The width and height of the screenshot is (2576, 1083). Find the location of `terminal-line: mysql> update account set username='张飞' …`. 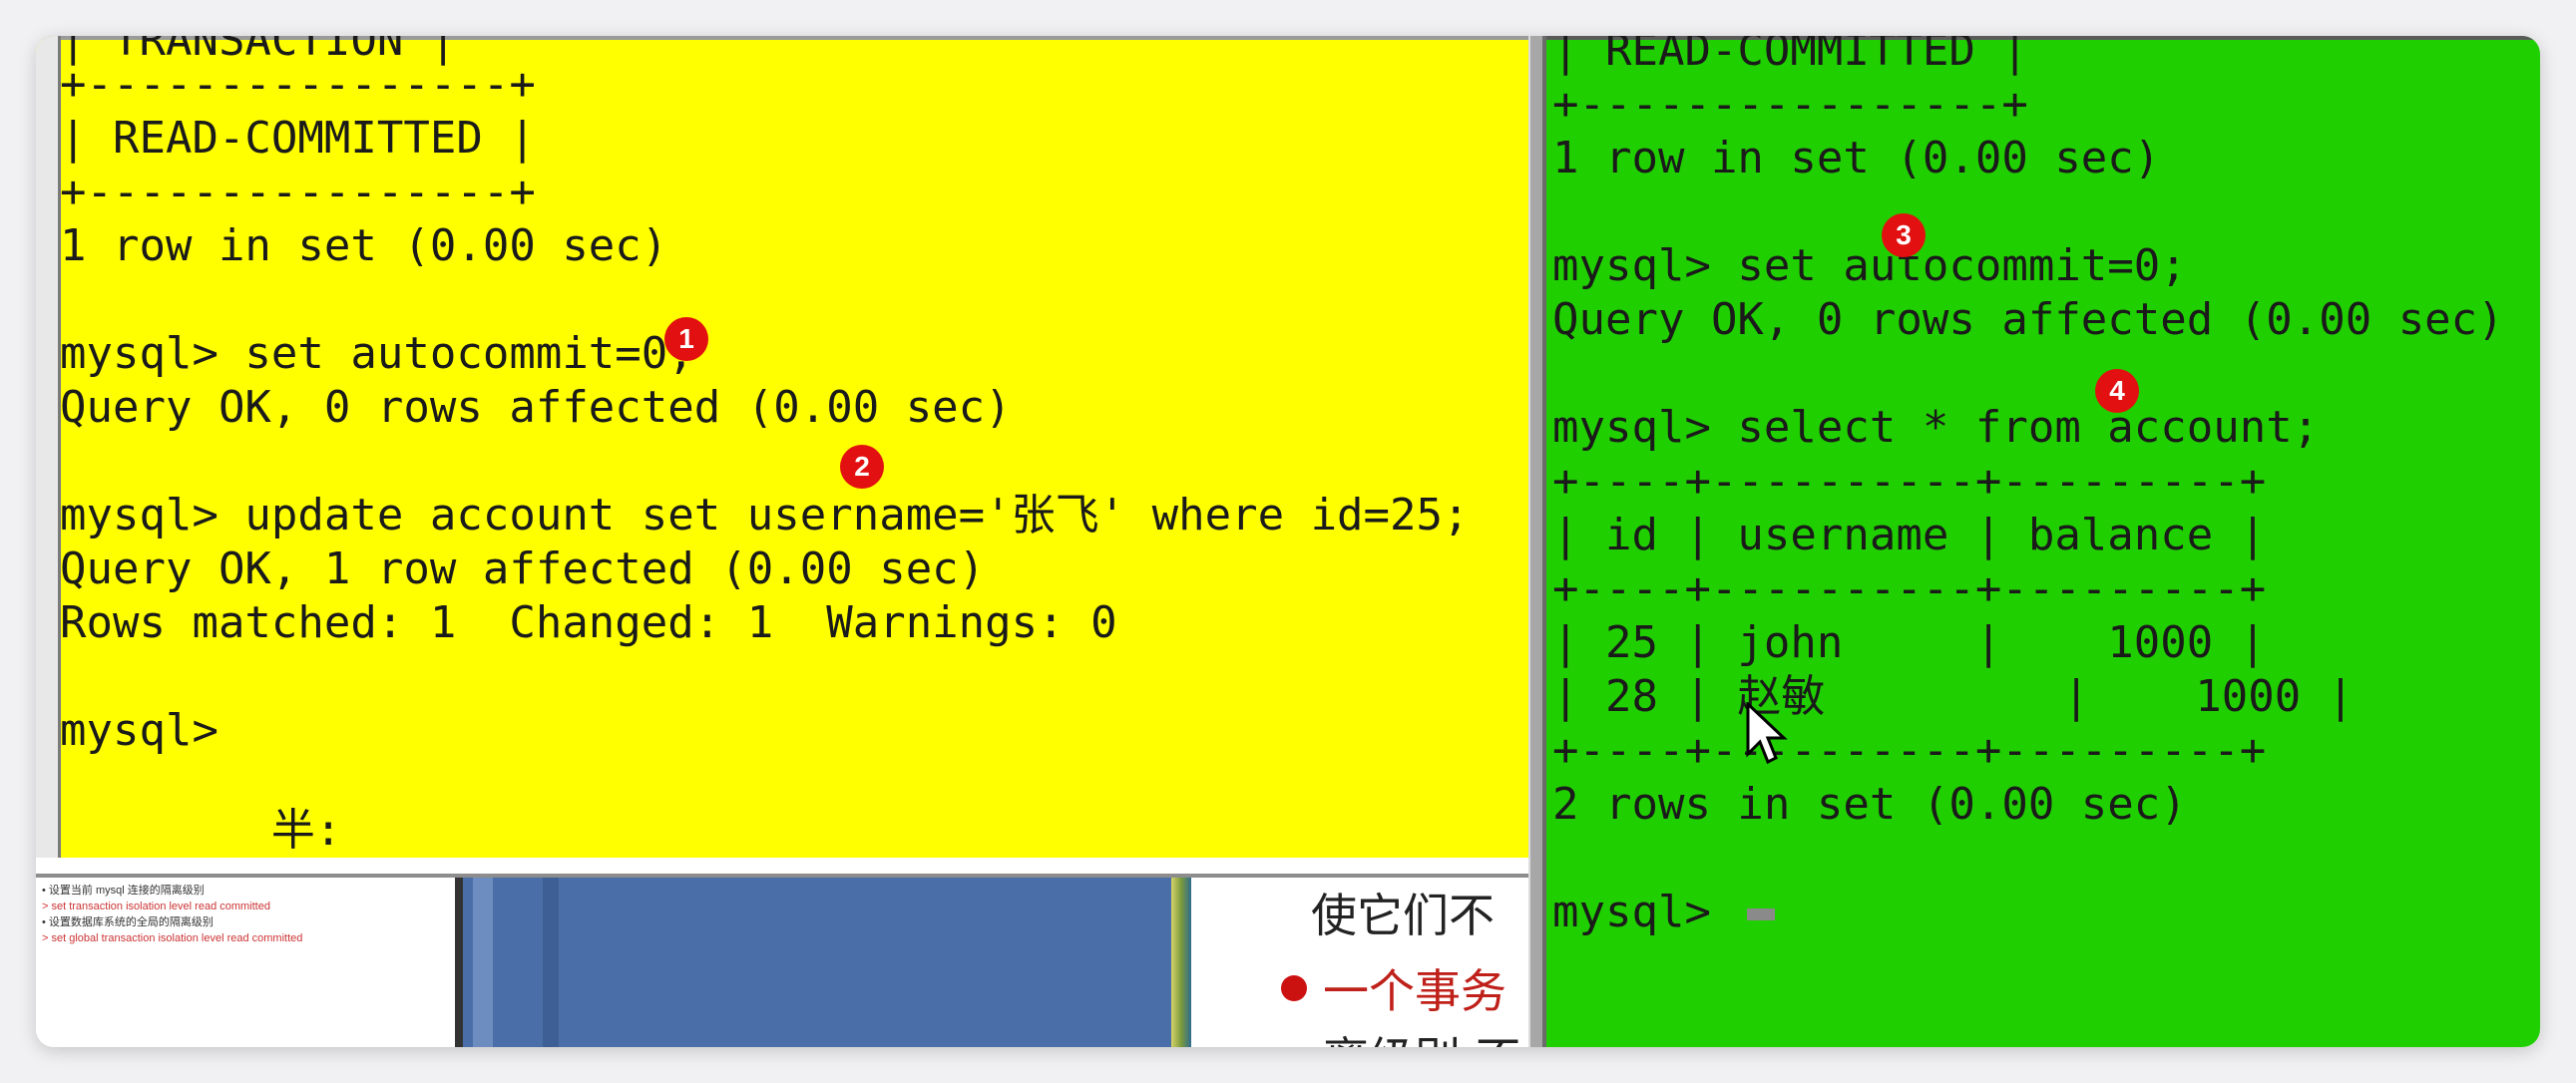

terminal-line: mysql> update account set username='张飞' … is located at coordinates (765, 515).